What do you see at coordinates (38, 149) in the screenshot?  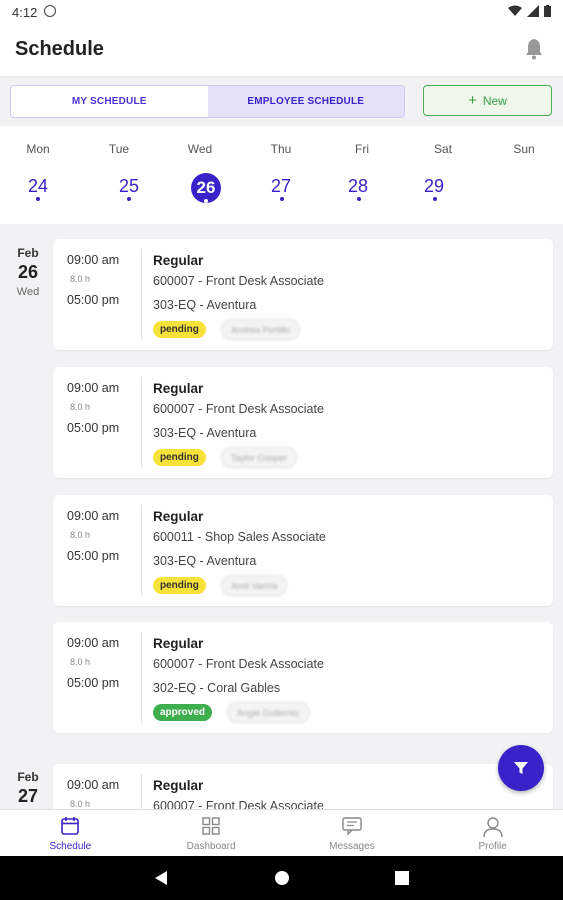 I see `day-name: Mon` at bounding box center [38, 149].